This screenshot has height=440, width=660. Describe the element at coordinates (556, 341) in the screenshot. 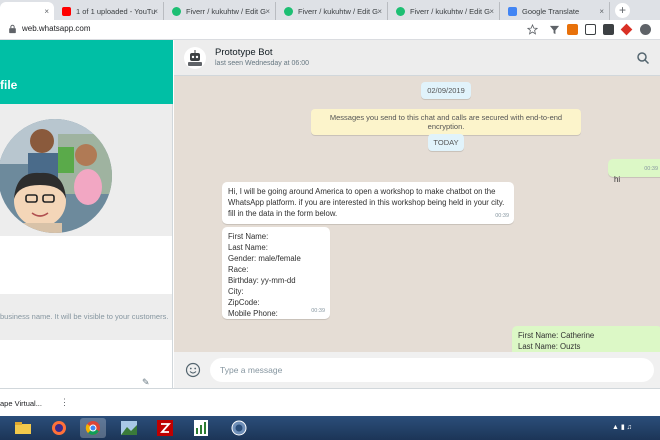

I see `message-text: First Name: Catherine Last Name: Ouzts` at that location.